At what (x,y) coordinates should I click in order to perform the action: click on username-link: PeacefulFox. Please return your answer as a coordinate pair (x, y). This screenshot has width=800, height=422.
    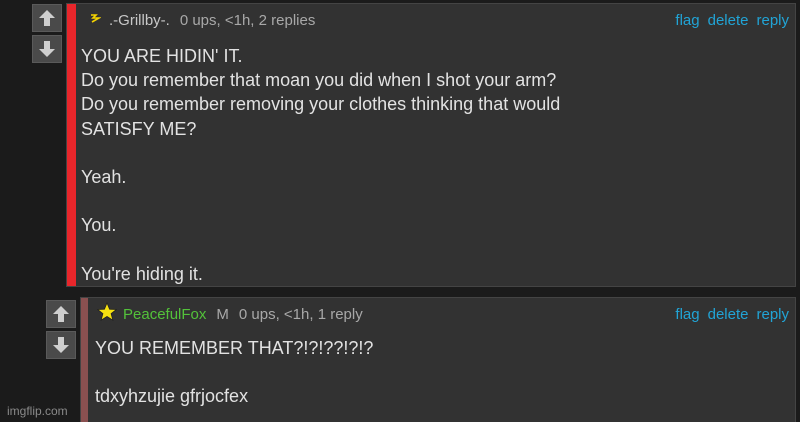
    Looking at the image, I should click on (164, 314).